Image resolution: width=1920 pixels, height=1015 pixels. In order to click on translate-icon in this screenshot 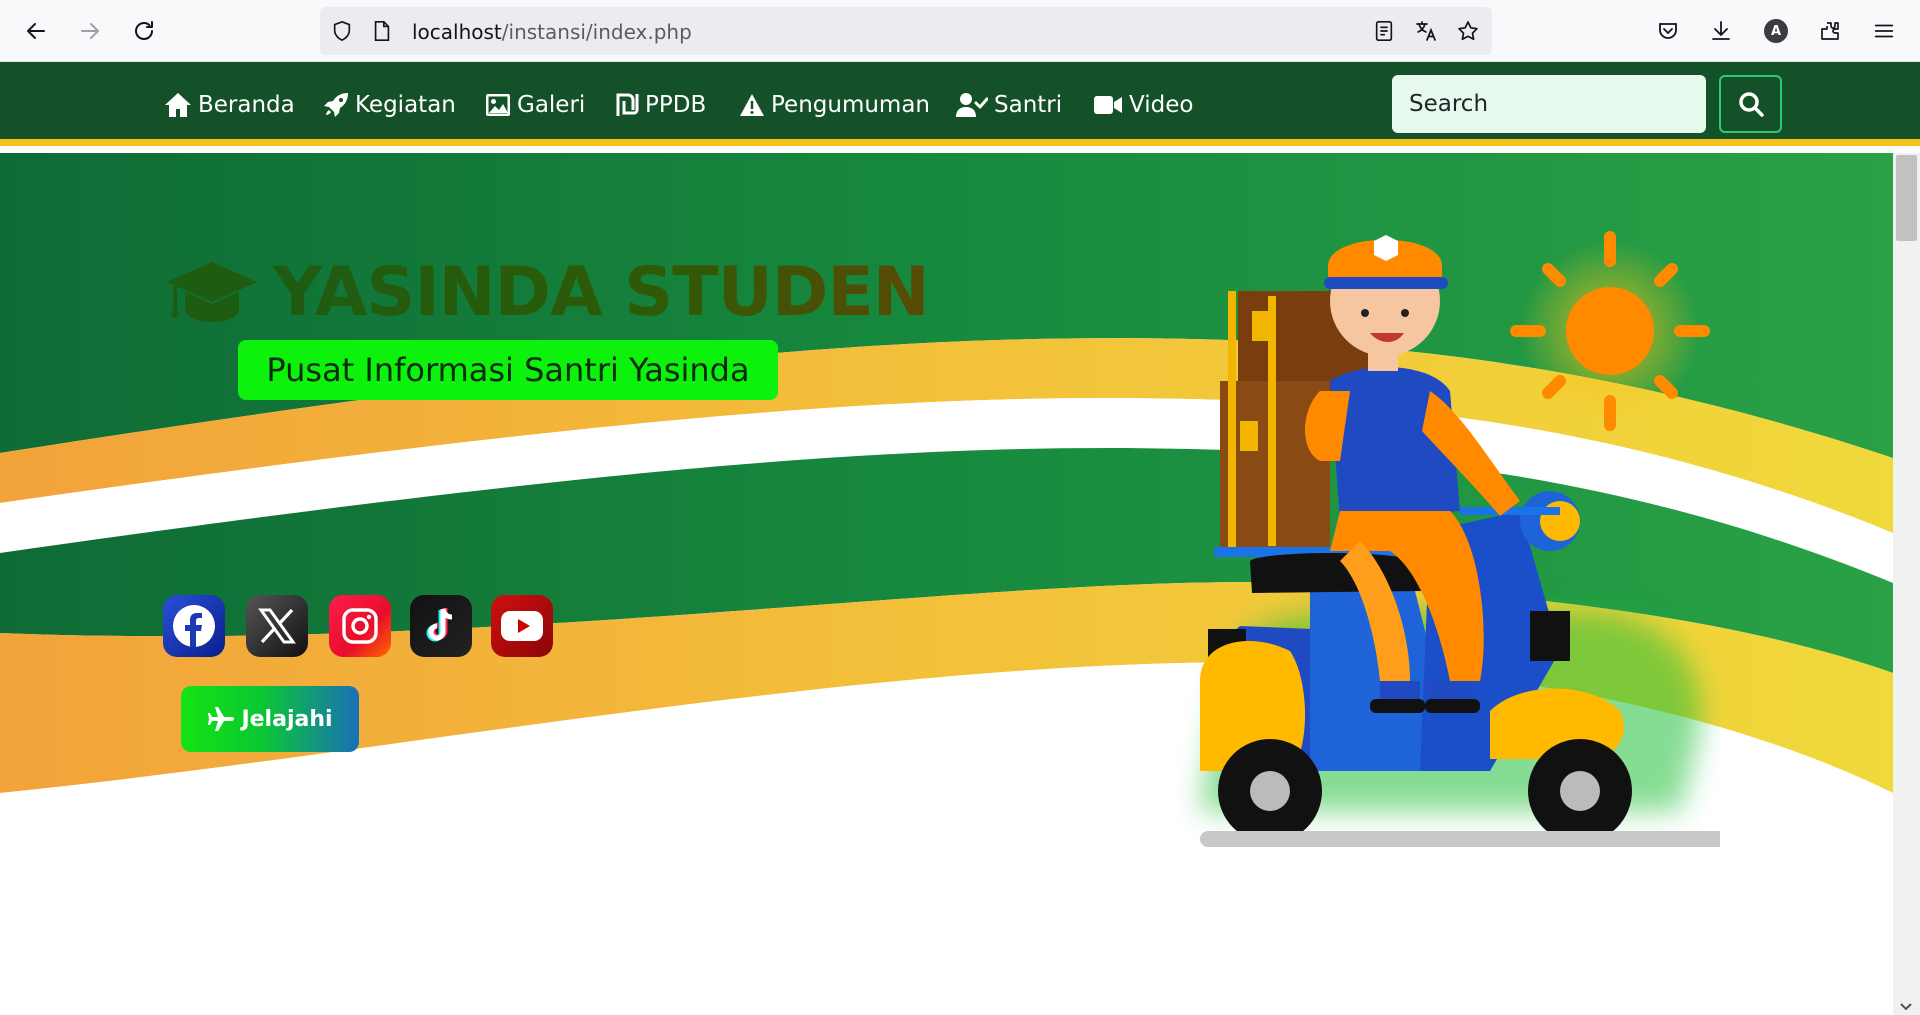, I will do `click(1426, 31)`.